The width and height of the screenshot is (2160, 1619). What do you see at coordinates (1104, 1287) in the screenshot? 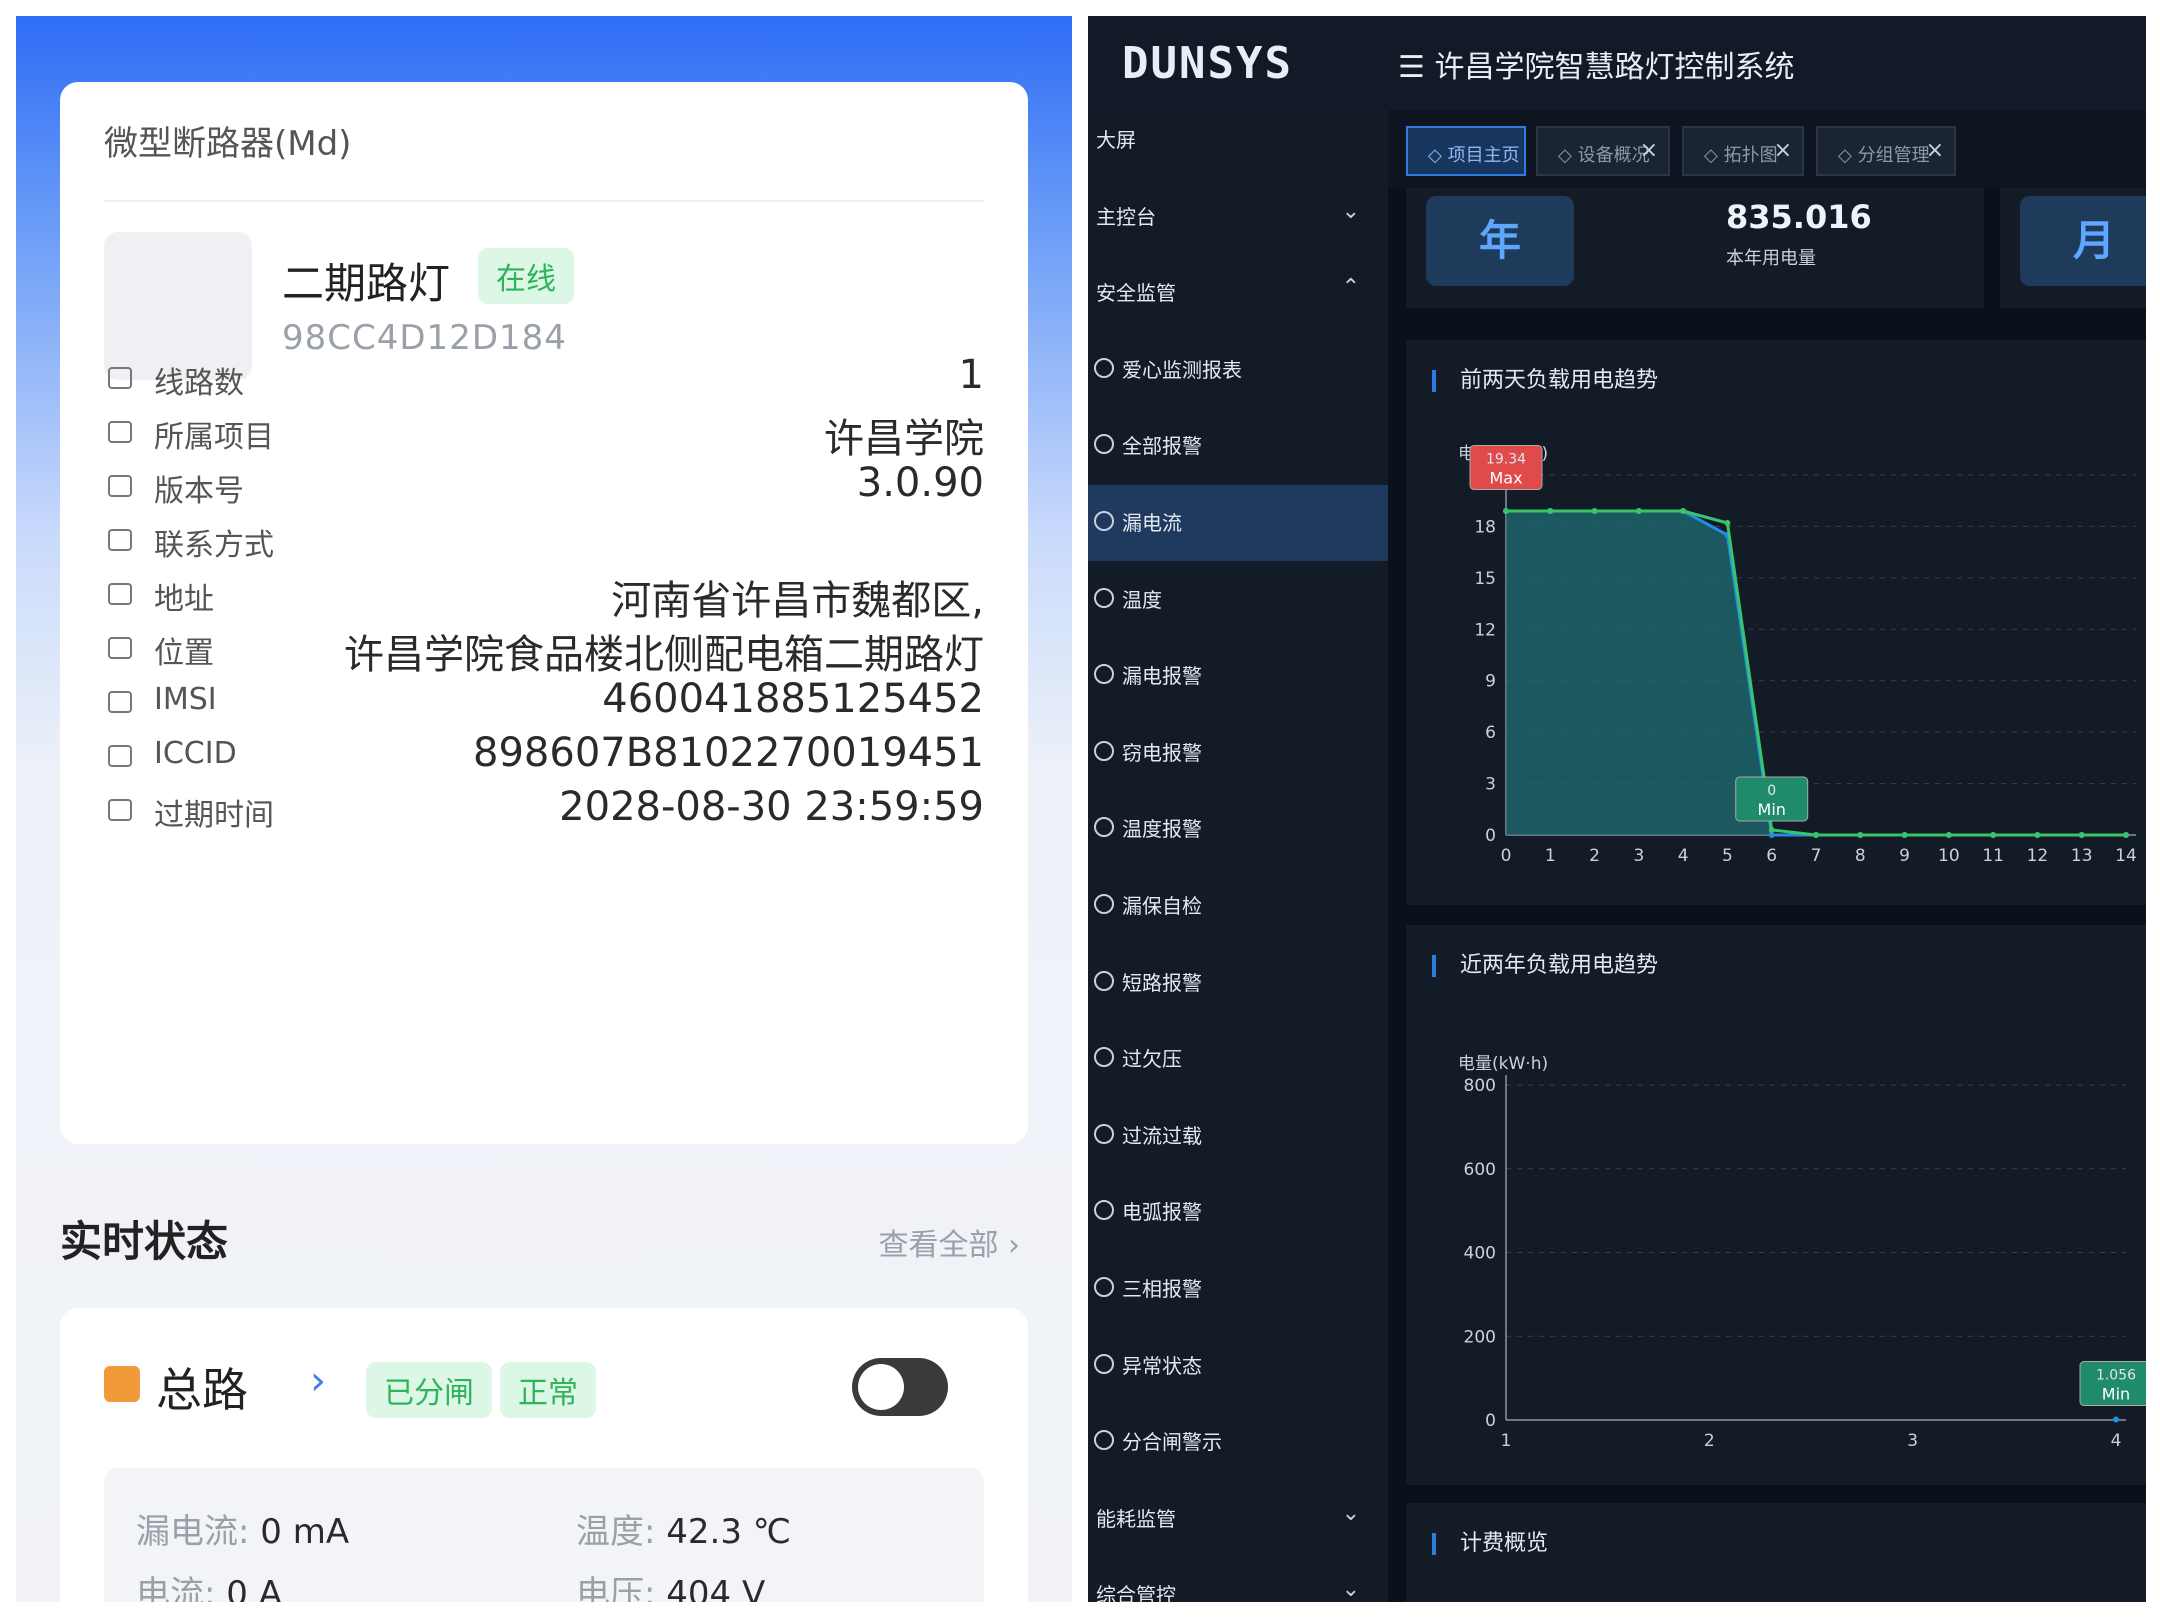
I see `three-phase-icon` at bounding box center [1104, 1287].